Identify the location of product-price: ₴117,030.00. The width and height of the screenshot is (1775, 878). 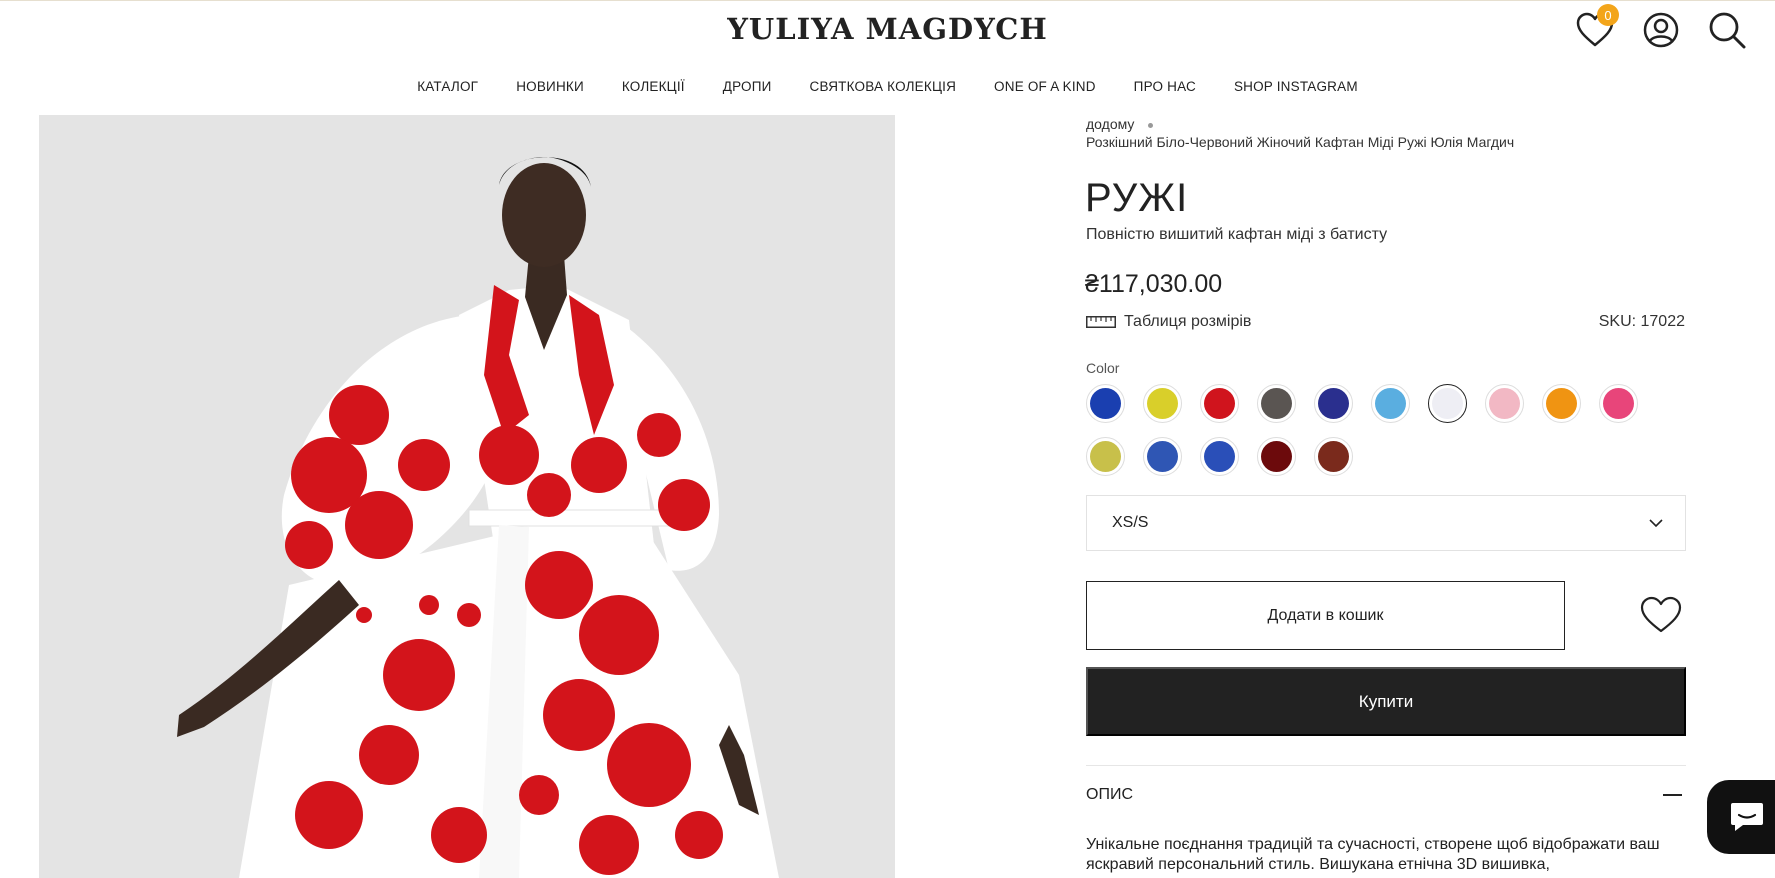
(1154, 284).